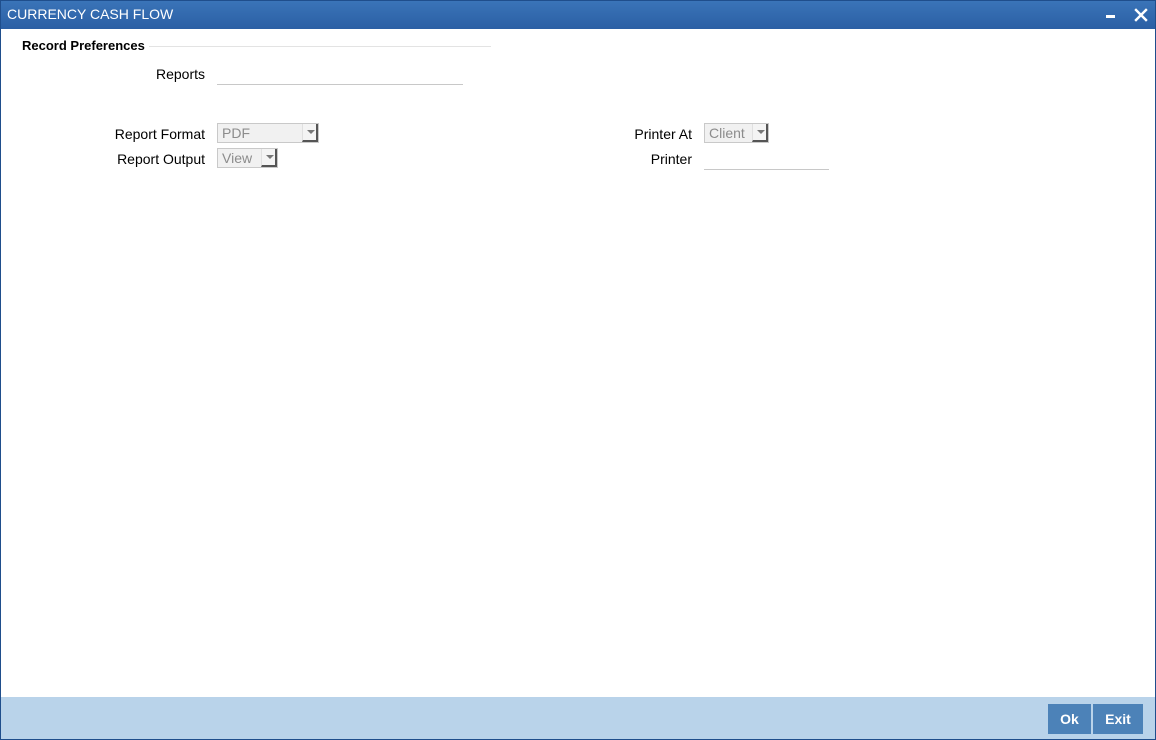  I want to click on minimize-icon, so click(1110, 16).